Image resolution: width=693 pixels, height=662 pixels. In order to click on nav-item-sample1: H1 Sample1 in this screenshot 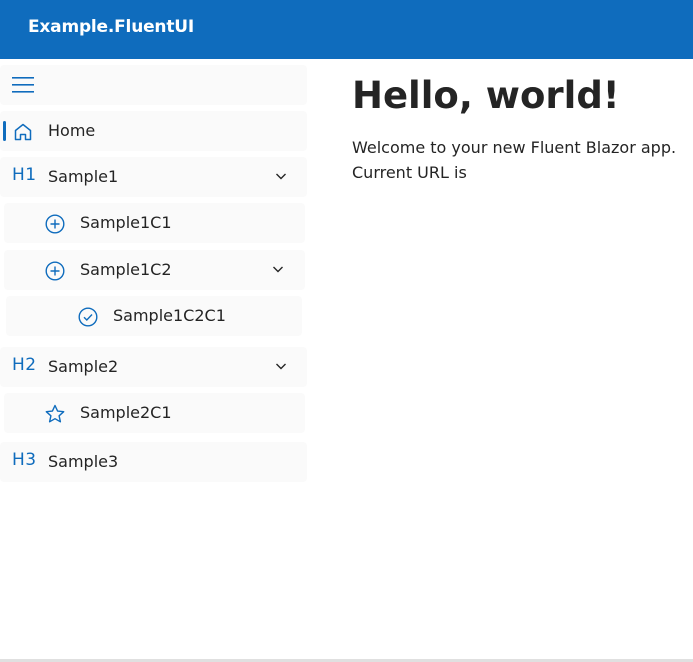, I will do `click(153, 177)`.